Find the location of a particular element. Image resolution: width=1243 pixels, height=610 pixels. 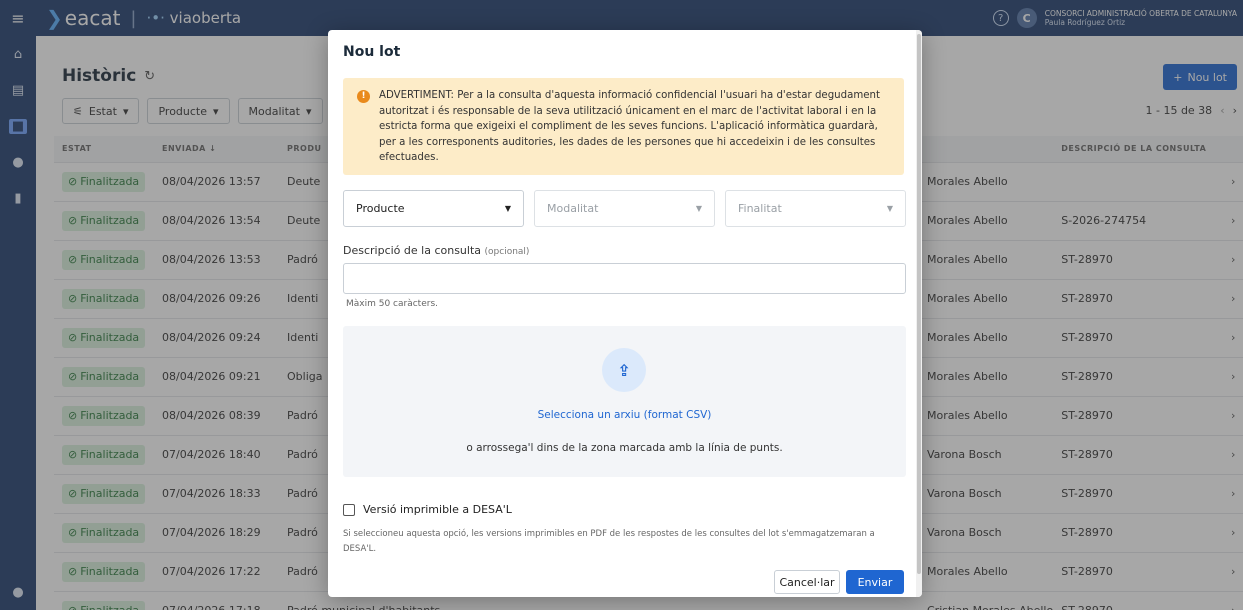

printable-label: Versió imprimible a DESA'L is located at coordinates (437, 509).